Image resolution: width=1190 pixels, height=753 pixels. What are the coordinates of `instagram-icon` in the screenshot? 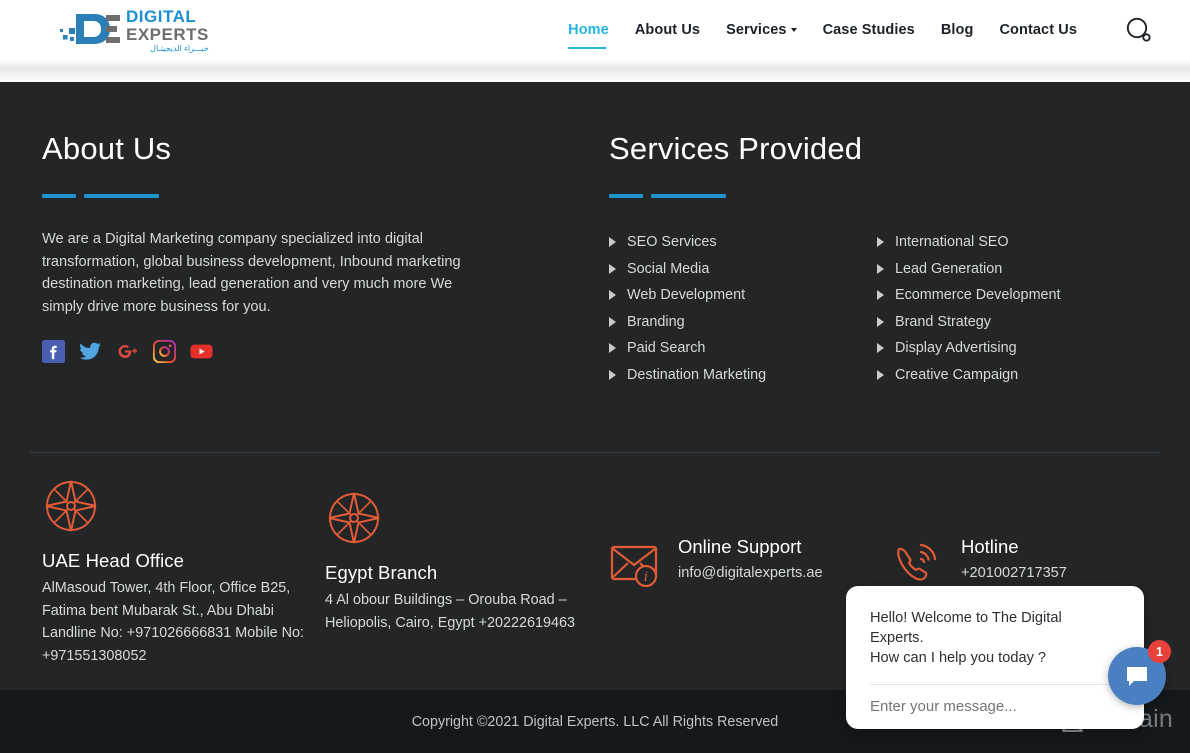 It's located at (164, 352).